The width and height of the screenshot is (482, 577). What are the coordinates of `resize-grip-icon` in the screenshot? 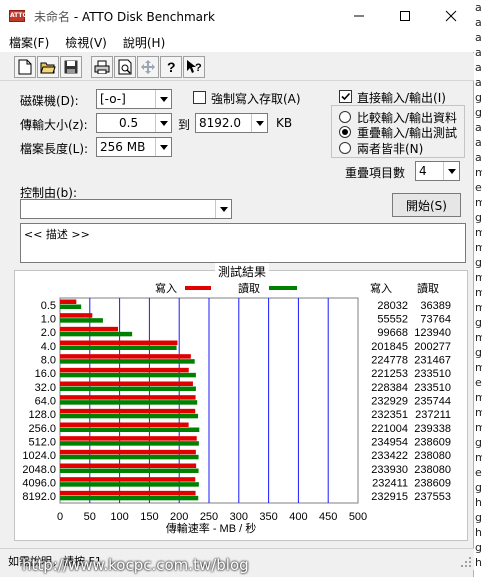 It's located at (466, 562).